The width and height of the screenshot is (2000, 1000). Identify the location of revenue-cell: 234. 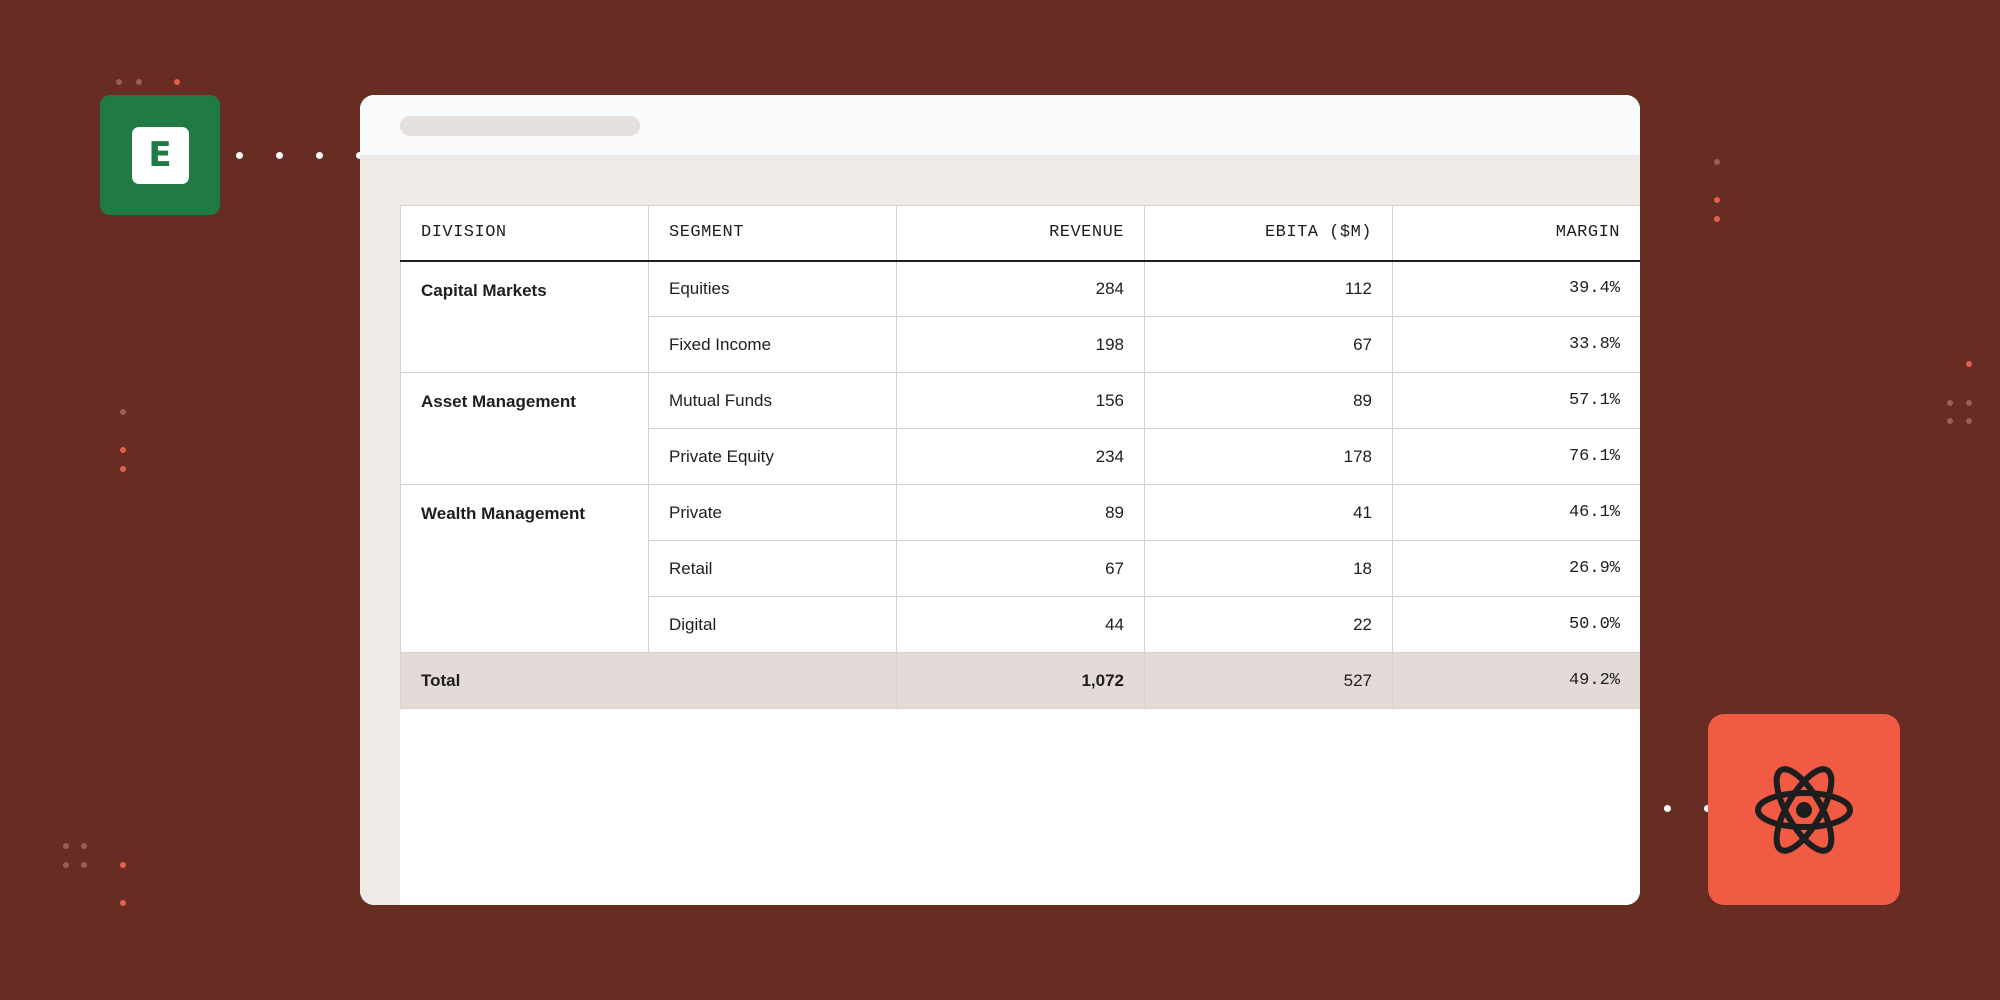
(1020, 456).